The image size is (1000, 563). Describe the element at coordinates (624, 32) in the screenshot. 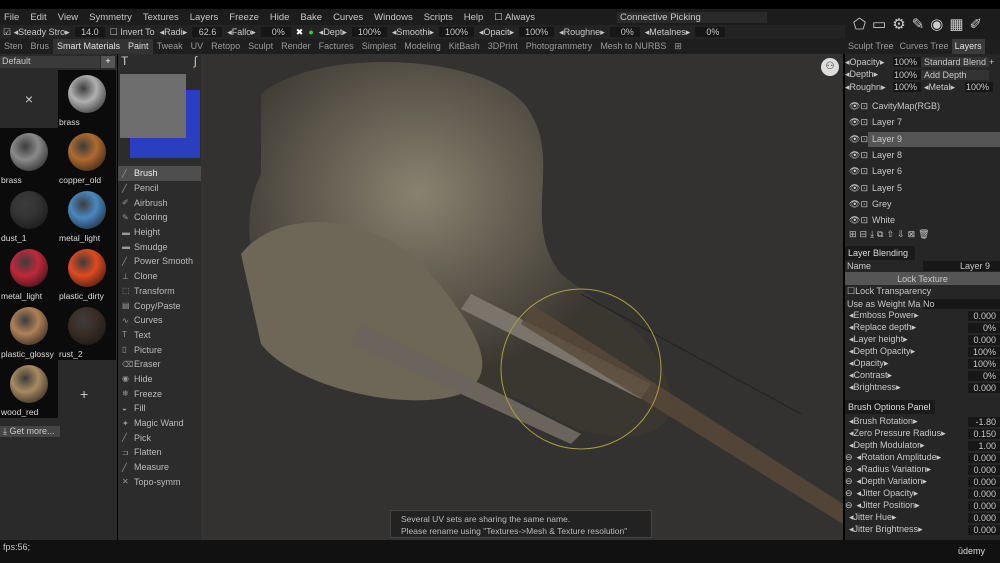

I see `roughness-value: 0%` at that location.